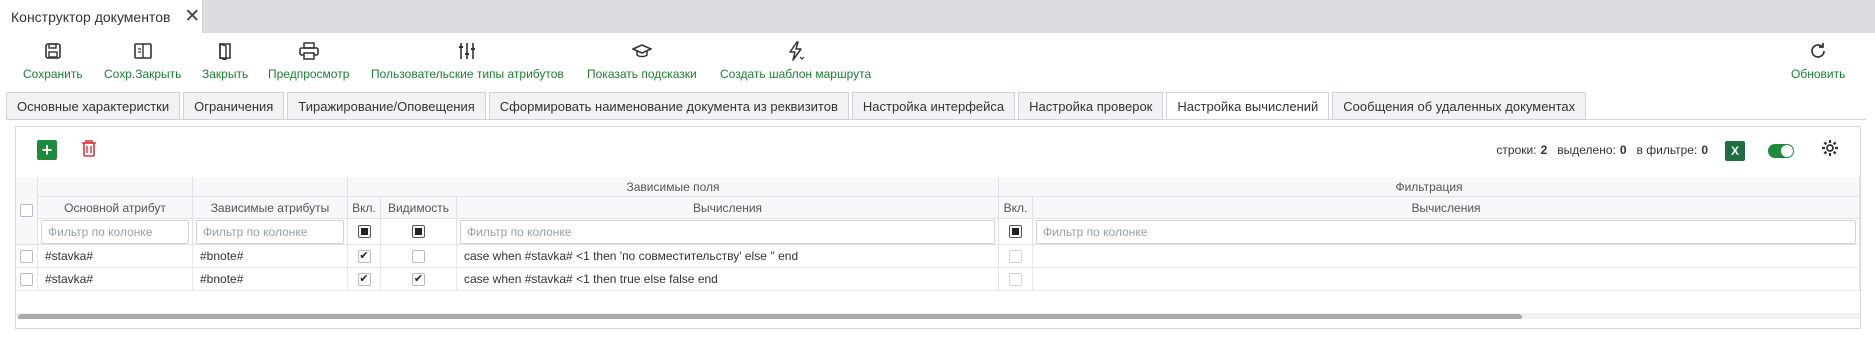  I want to click on header-blank, so click(270, 187).